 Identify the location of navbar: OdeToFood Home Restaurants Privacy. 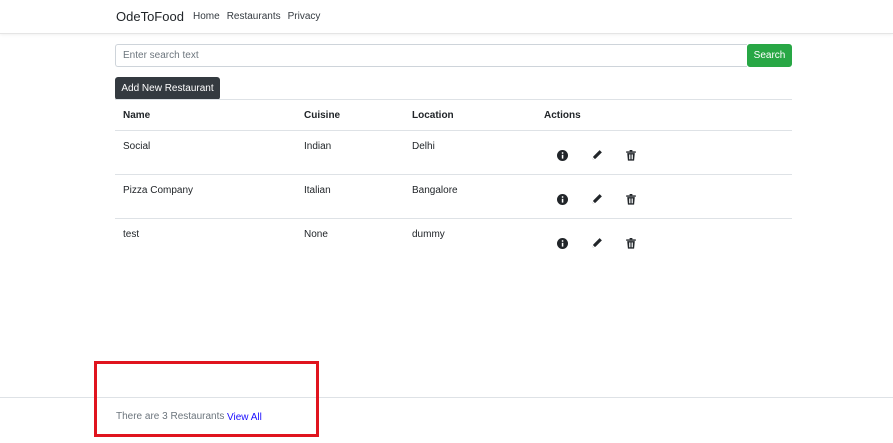
(446, 17).